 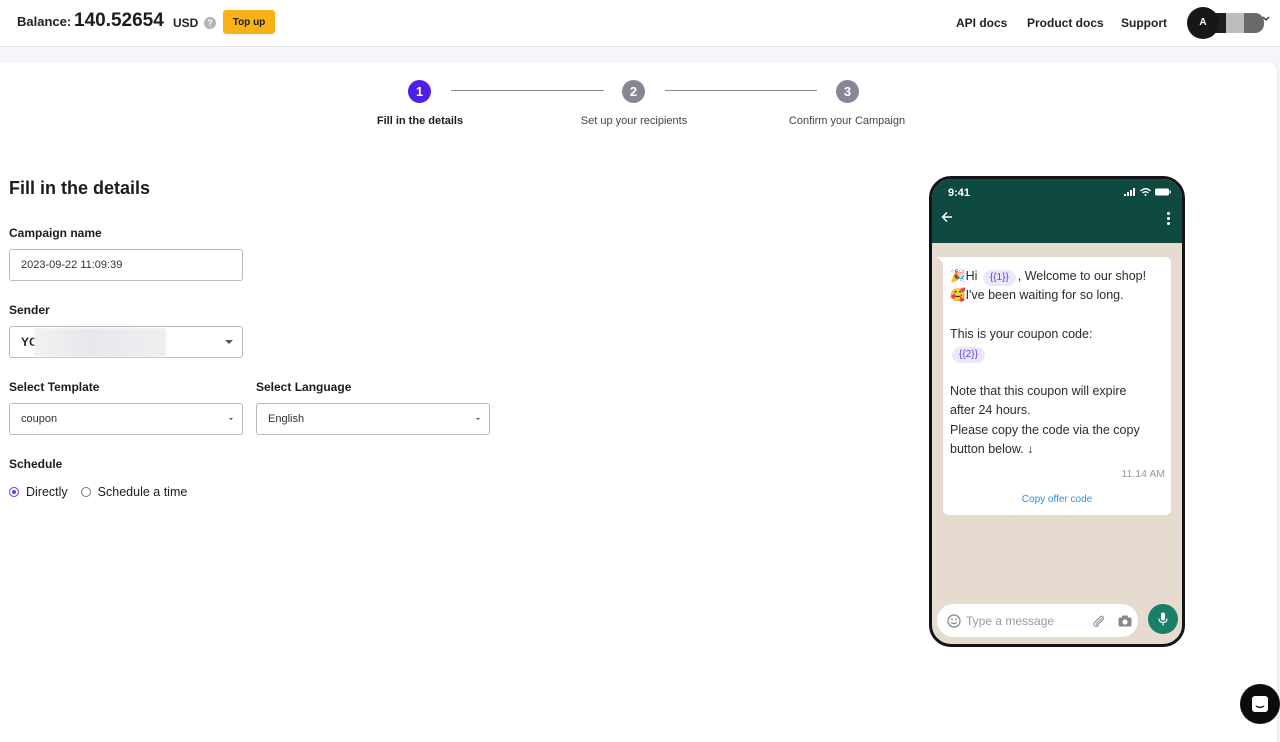 What do you see at coordinates (1099, 621) in the screenshot?
I see `attach-icon` at bounding box center [1099, 621].